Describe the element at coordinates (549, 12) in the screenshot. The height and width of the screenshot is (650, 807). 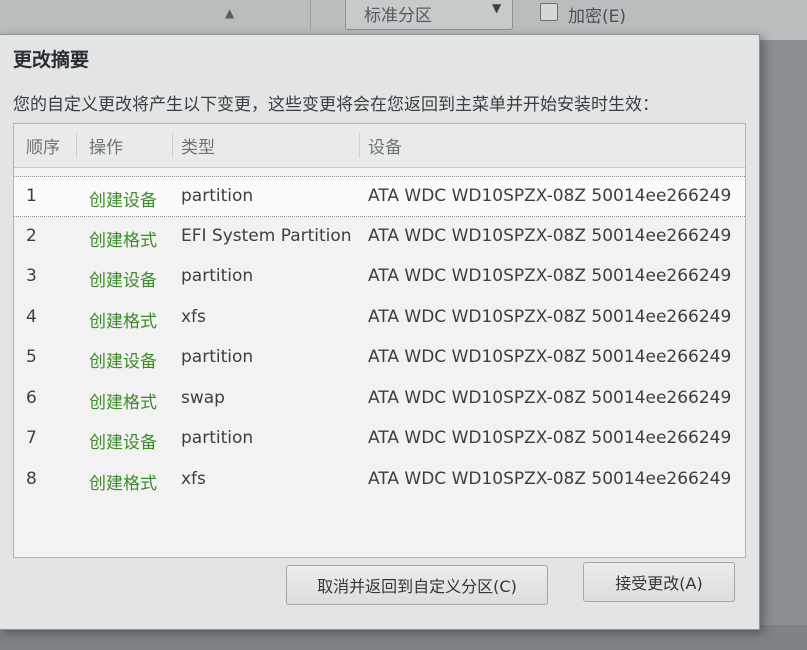
I see `encrypt-checkbox` at that location.